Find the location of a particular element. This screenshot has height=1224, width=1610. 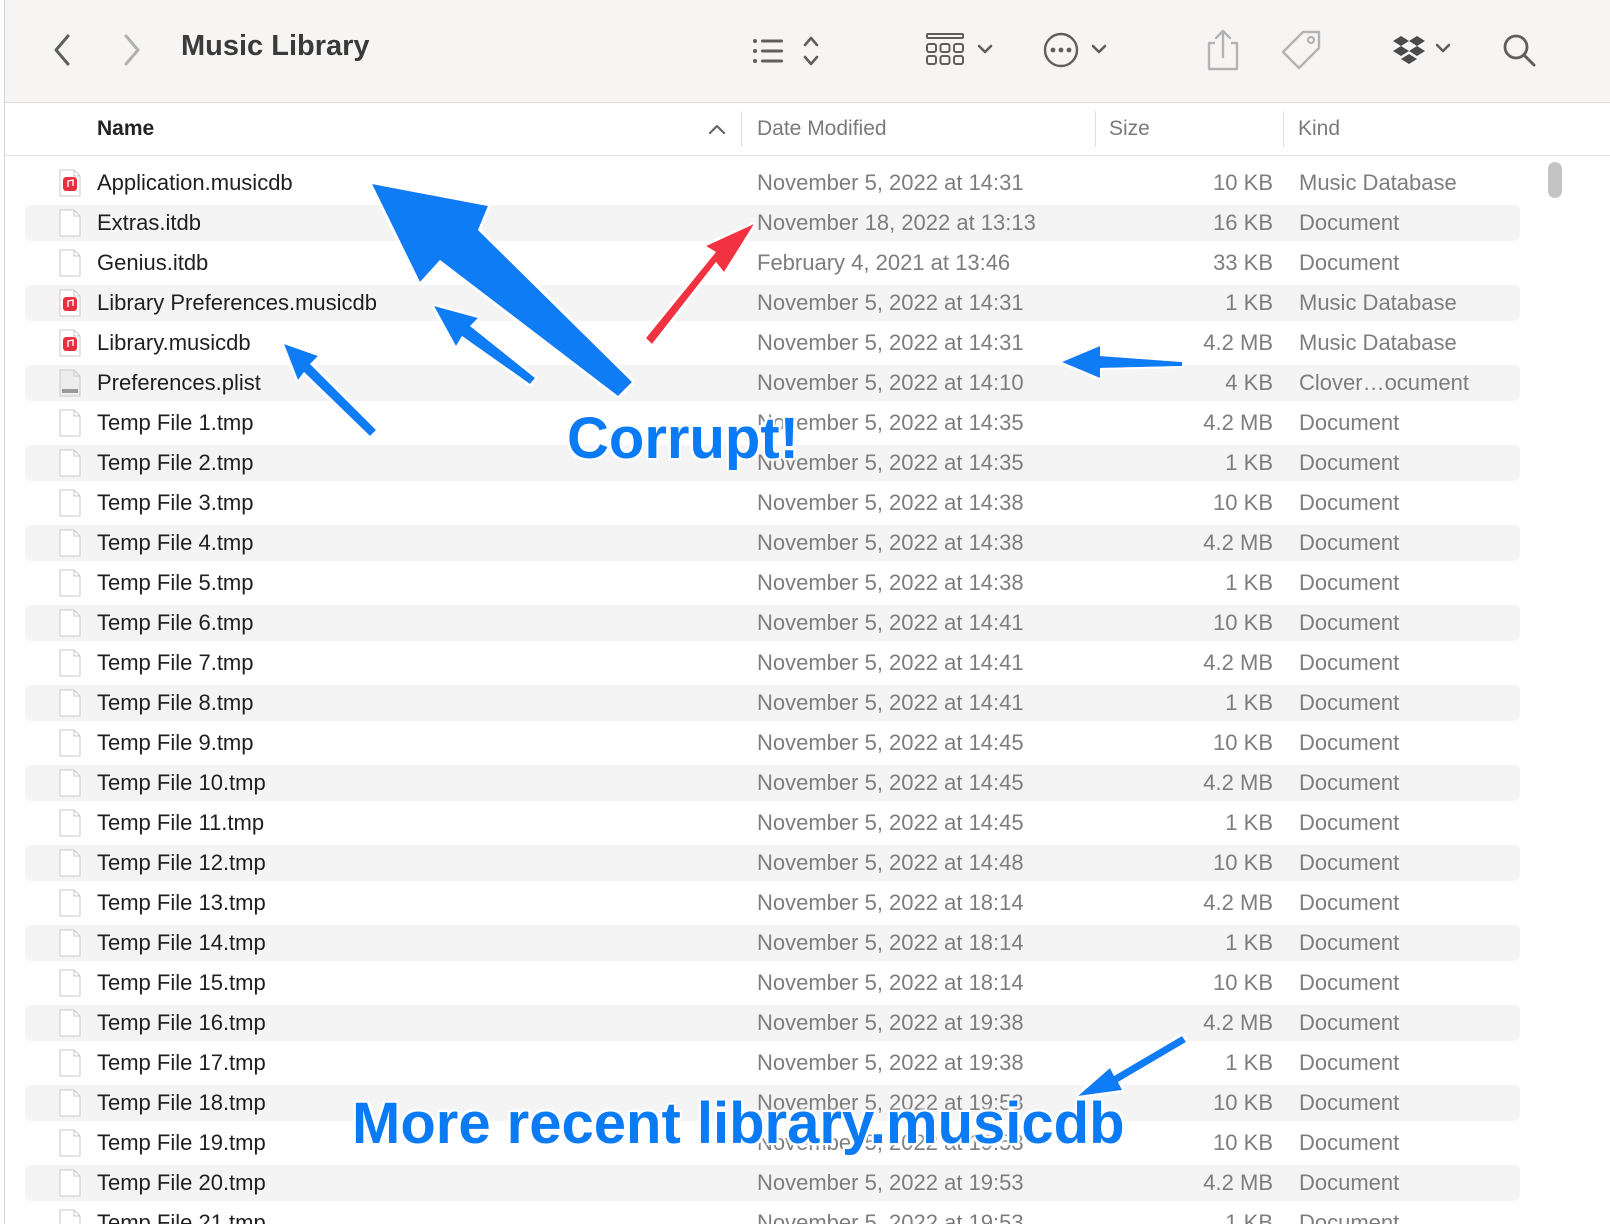

file-date: November 18, 2022 at 13:13 is located at coordinates (896, 222).